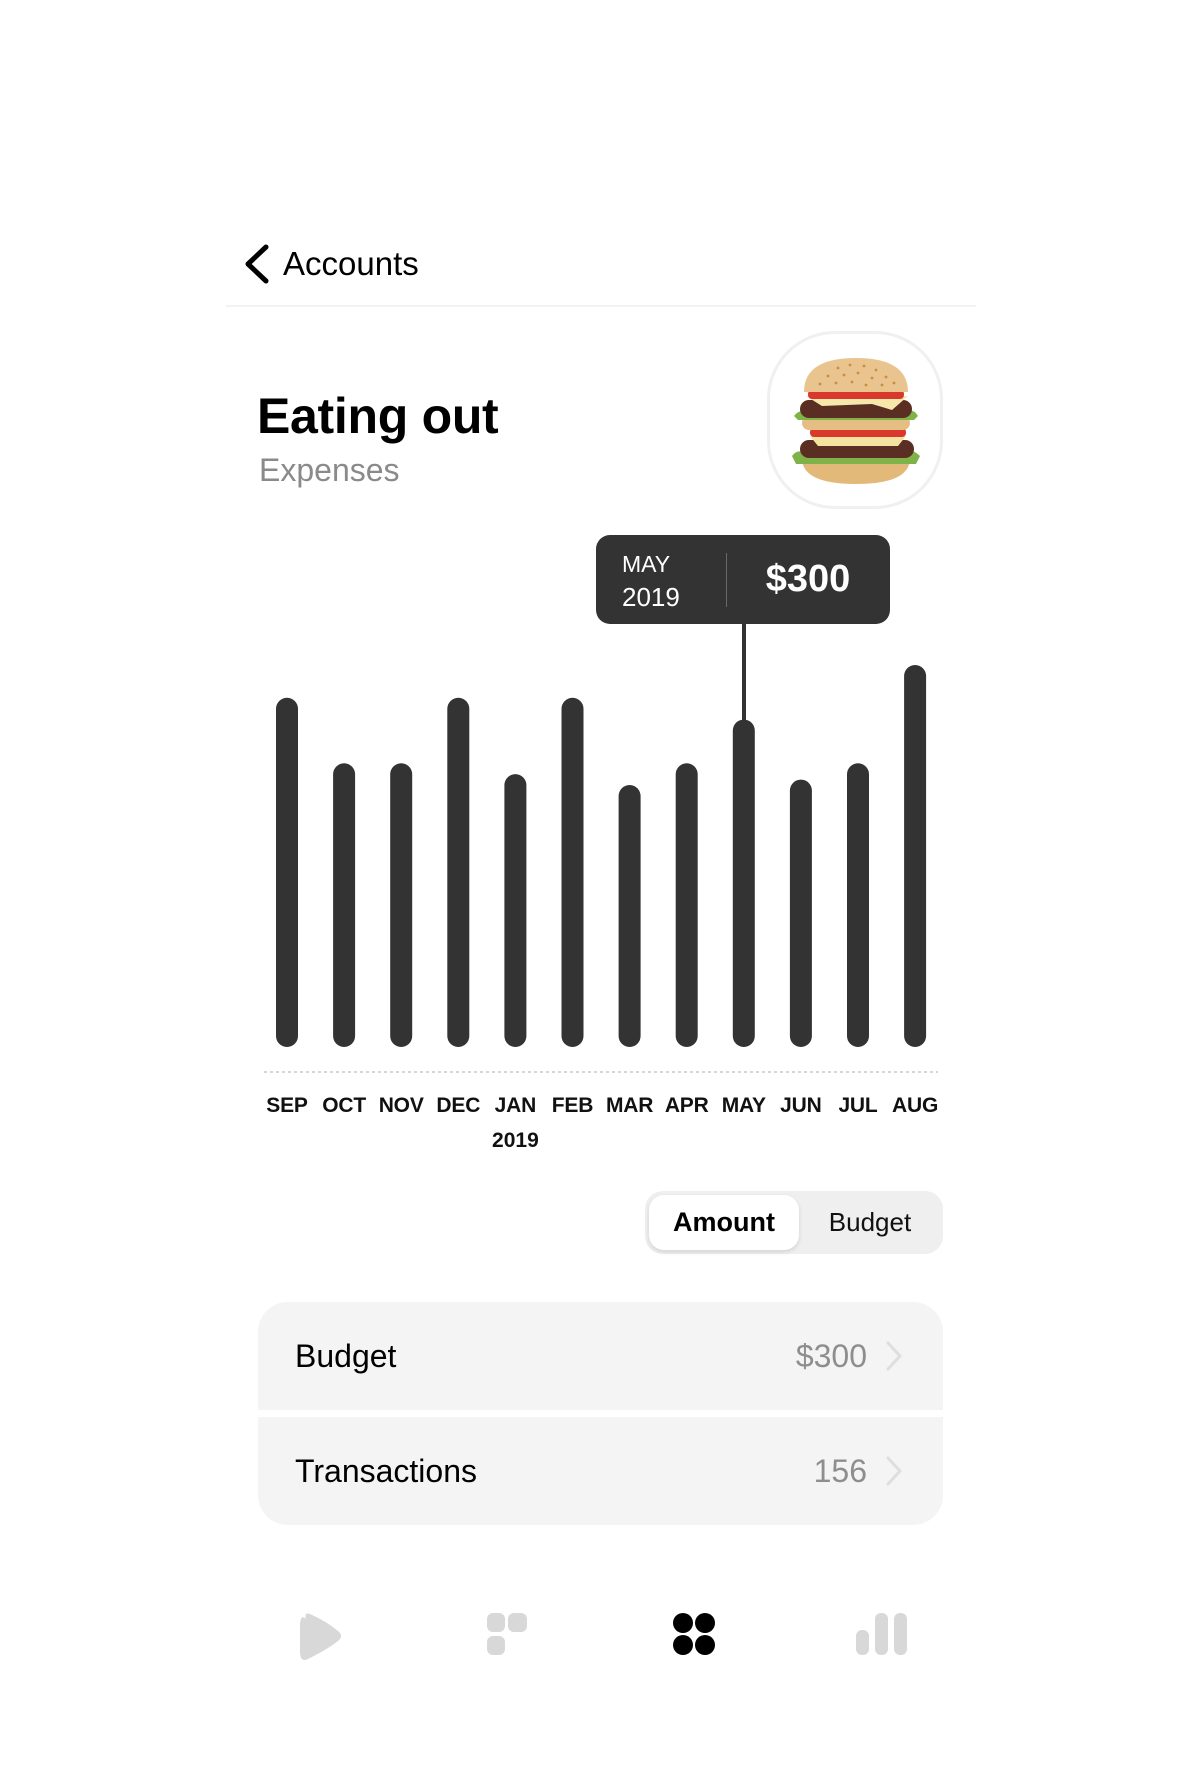 Image resolution: width=1200 pixels, height=1774 pixels. Describe the element at coordinates (287, 872) in the screenshot. I see `bar-sep` at that location.